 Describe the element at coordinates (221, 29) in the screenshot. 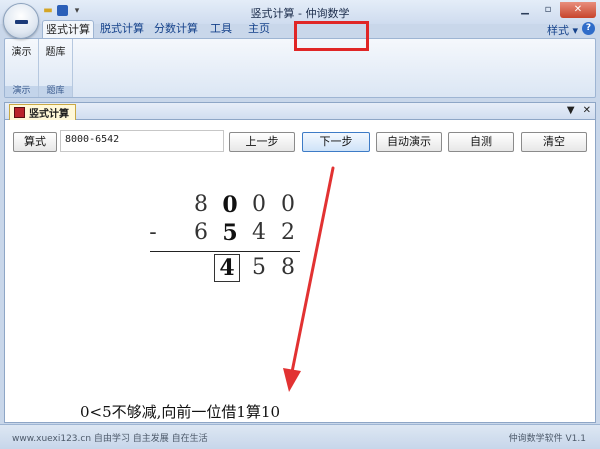

I see `tab-tools: 工具` at that location.